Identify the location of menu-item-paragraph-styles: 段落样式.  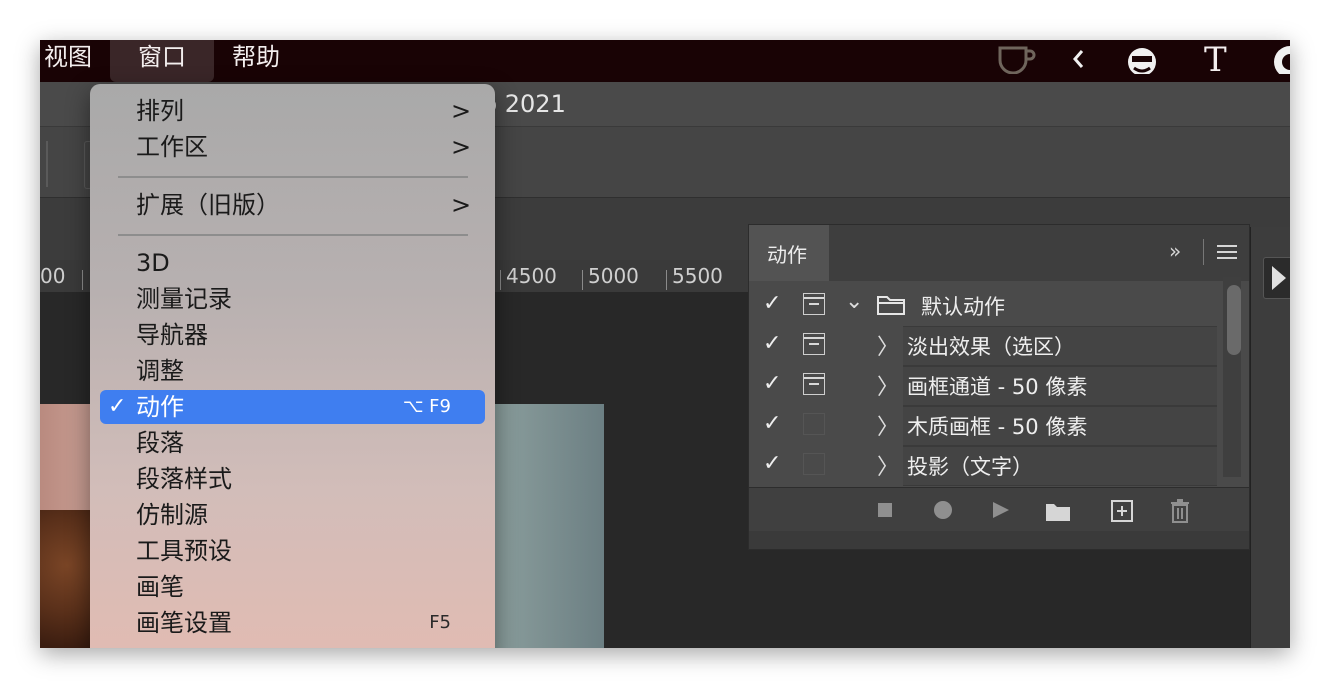
(184, 479).